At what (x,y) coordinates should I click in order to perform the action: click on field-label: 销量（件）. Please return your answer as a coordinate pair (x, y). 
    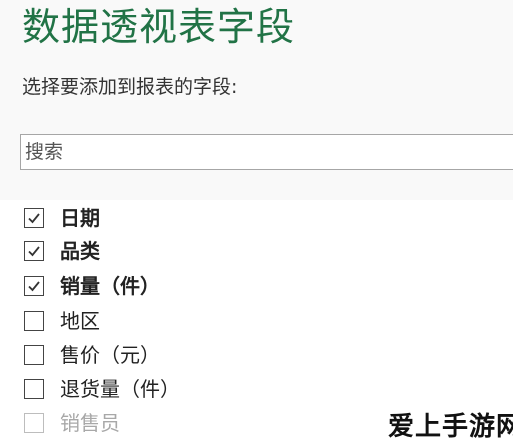
    Looking at the image, I should click on (110, 286).